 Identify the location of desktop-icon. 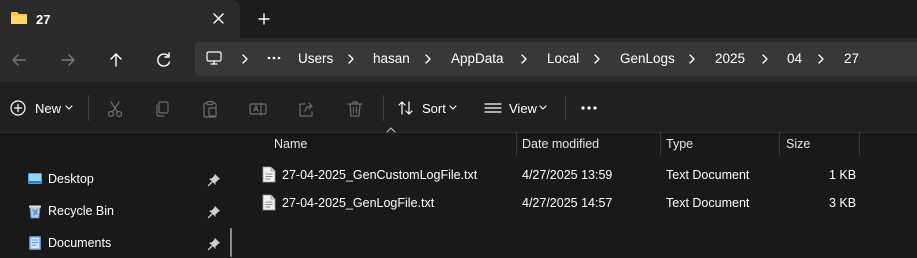
(35, 179).